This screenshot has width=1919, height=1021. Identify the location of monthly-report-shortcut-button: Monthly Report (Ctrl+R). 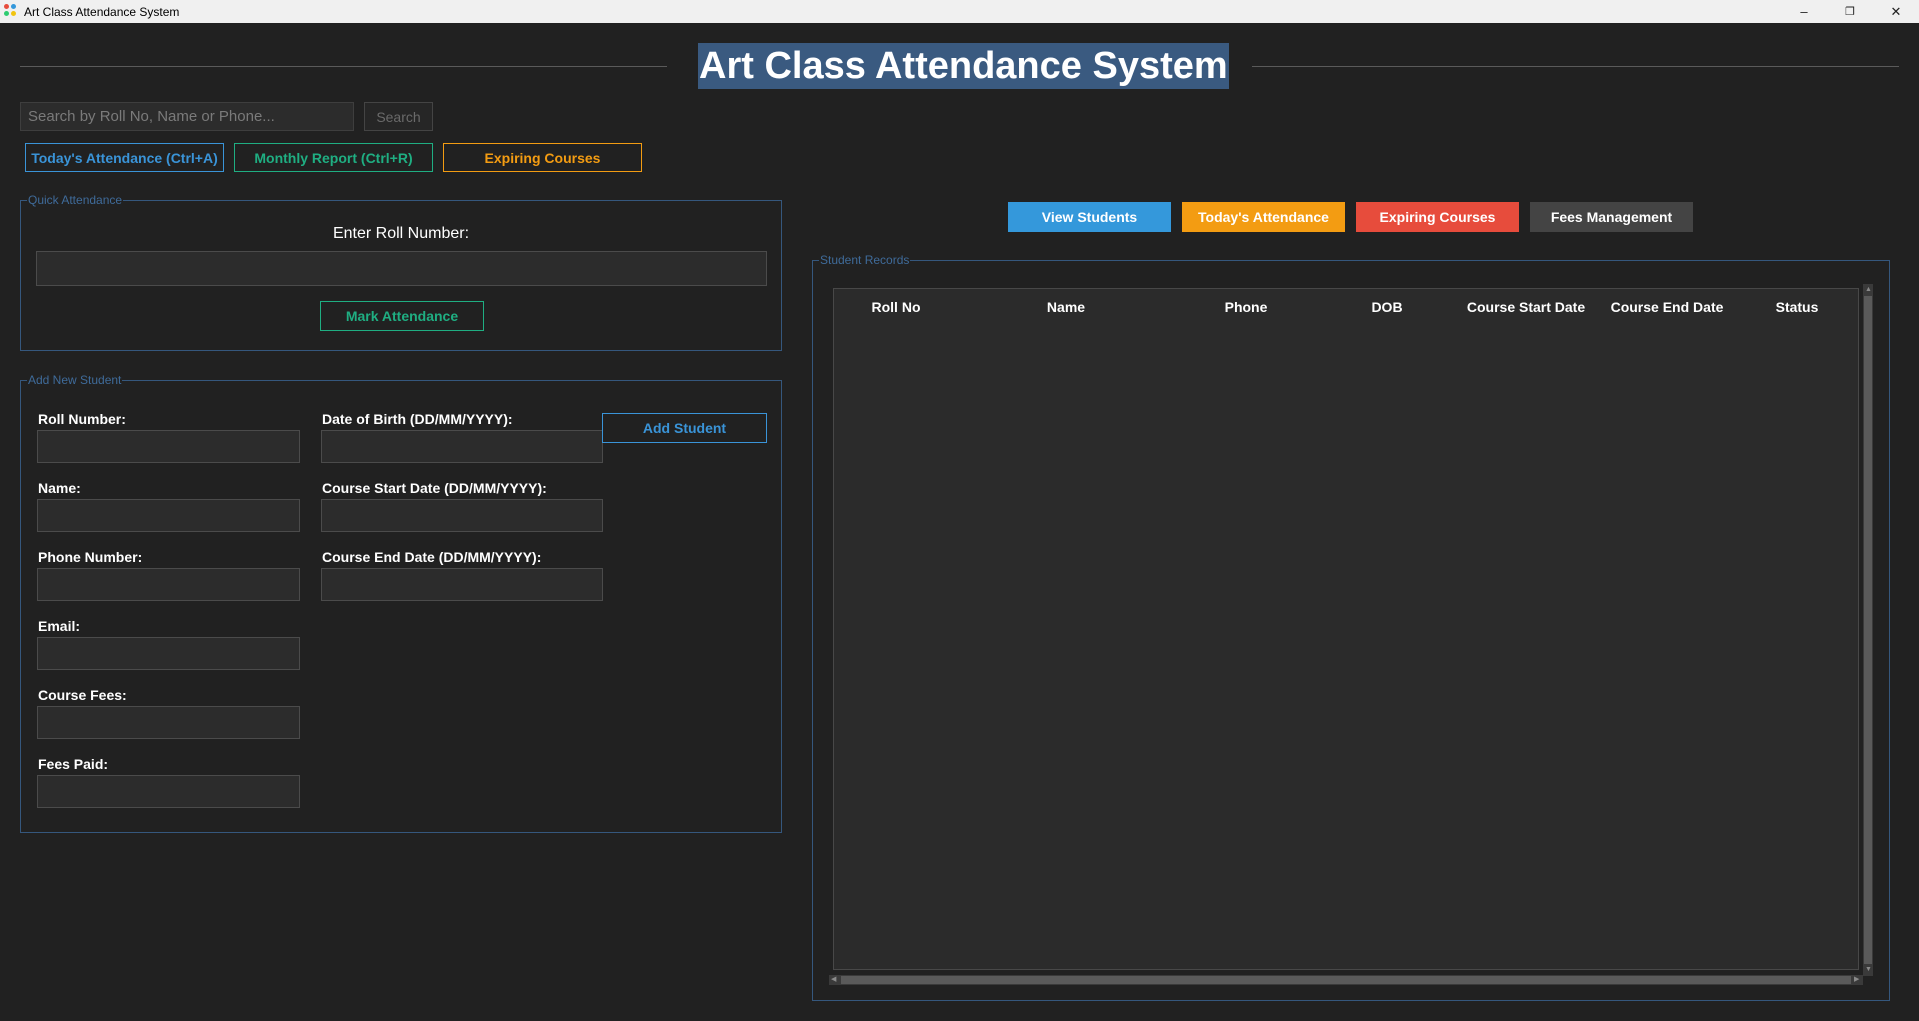
(333, 157).